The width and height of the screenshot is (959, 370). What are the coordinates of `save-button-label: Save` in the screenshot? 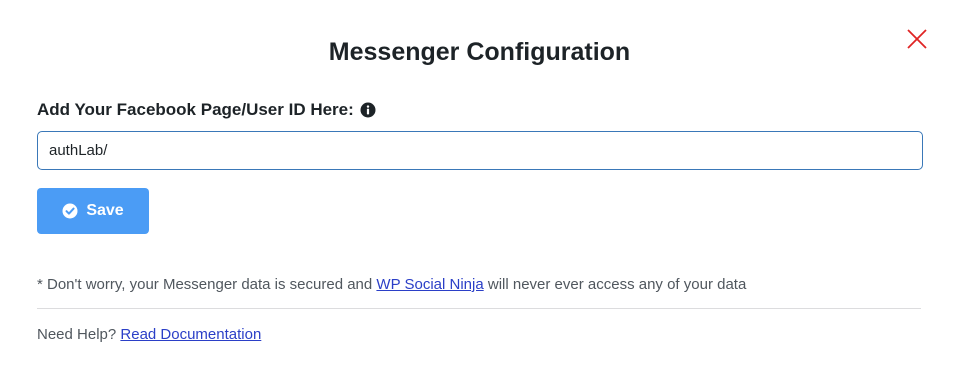 It's located at (105, 210).